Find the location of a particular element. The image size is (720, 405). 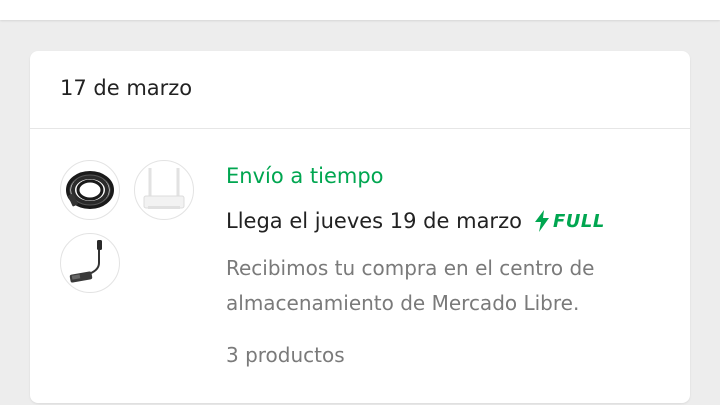

wifi-router-product-icon is located at coordinates (164, 190).